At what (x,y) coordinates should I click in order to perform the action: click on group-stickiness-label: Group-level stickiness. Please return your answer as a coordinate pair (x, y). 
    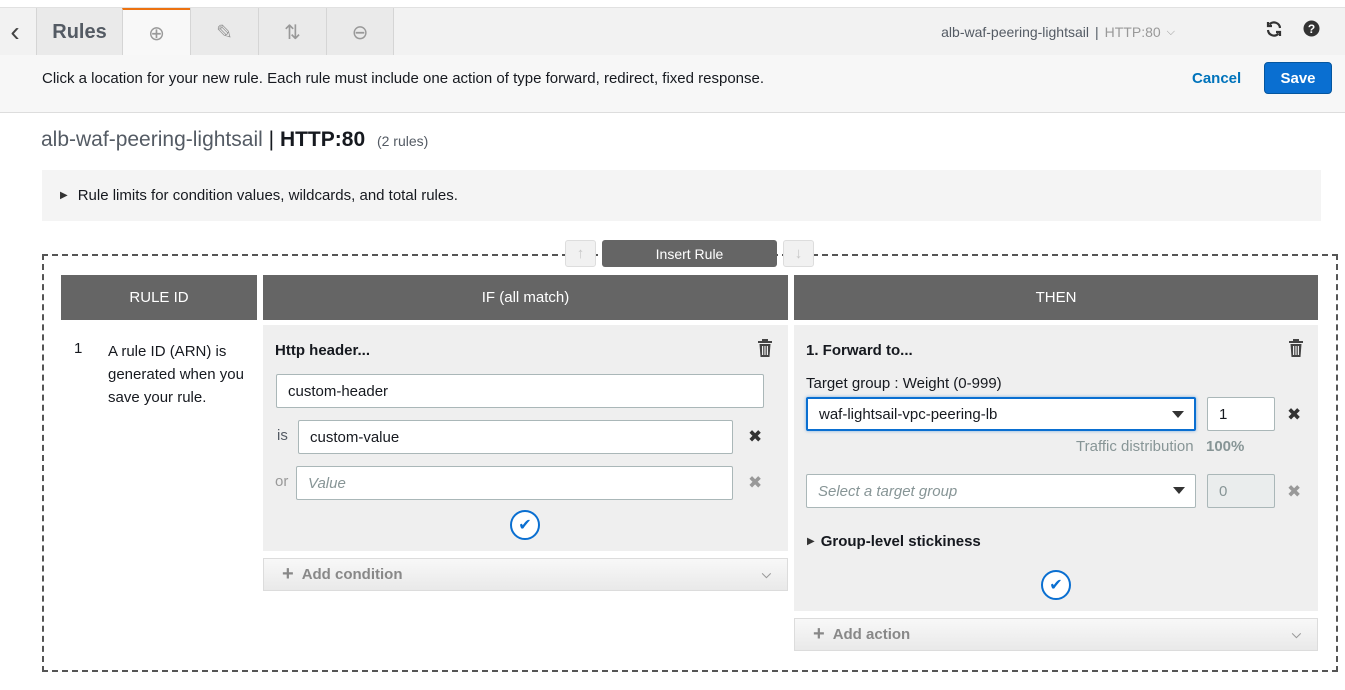
    Looking at the image, I should click on (900, 541).